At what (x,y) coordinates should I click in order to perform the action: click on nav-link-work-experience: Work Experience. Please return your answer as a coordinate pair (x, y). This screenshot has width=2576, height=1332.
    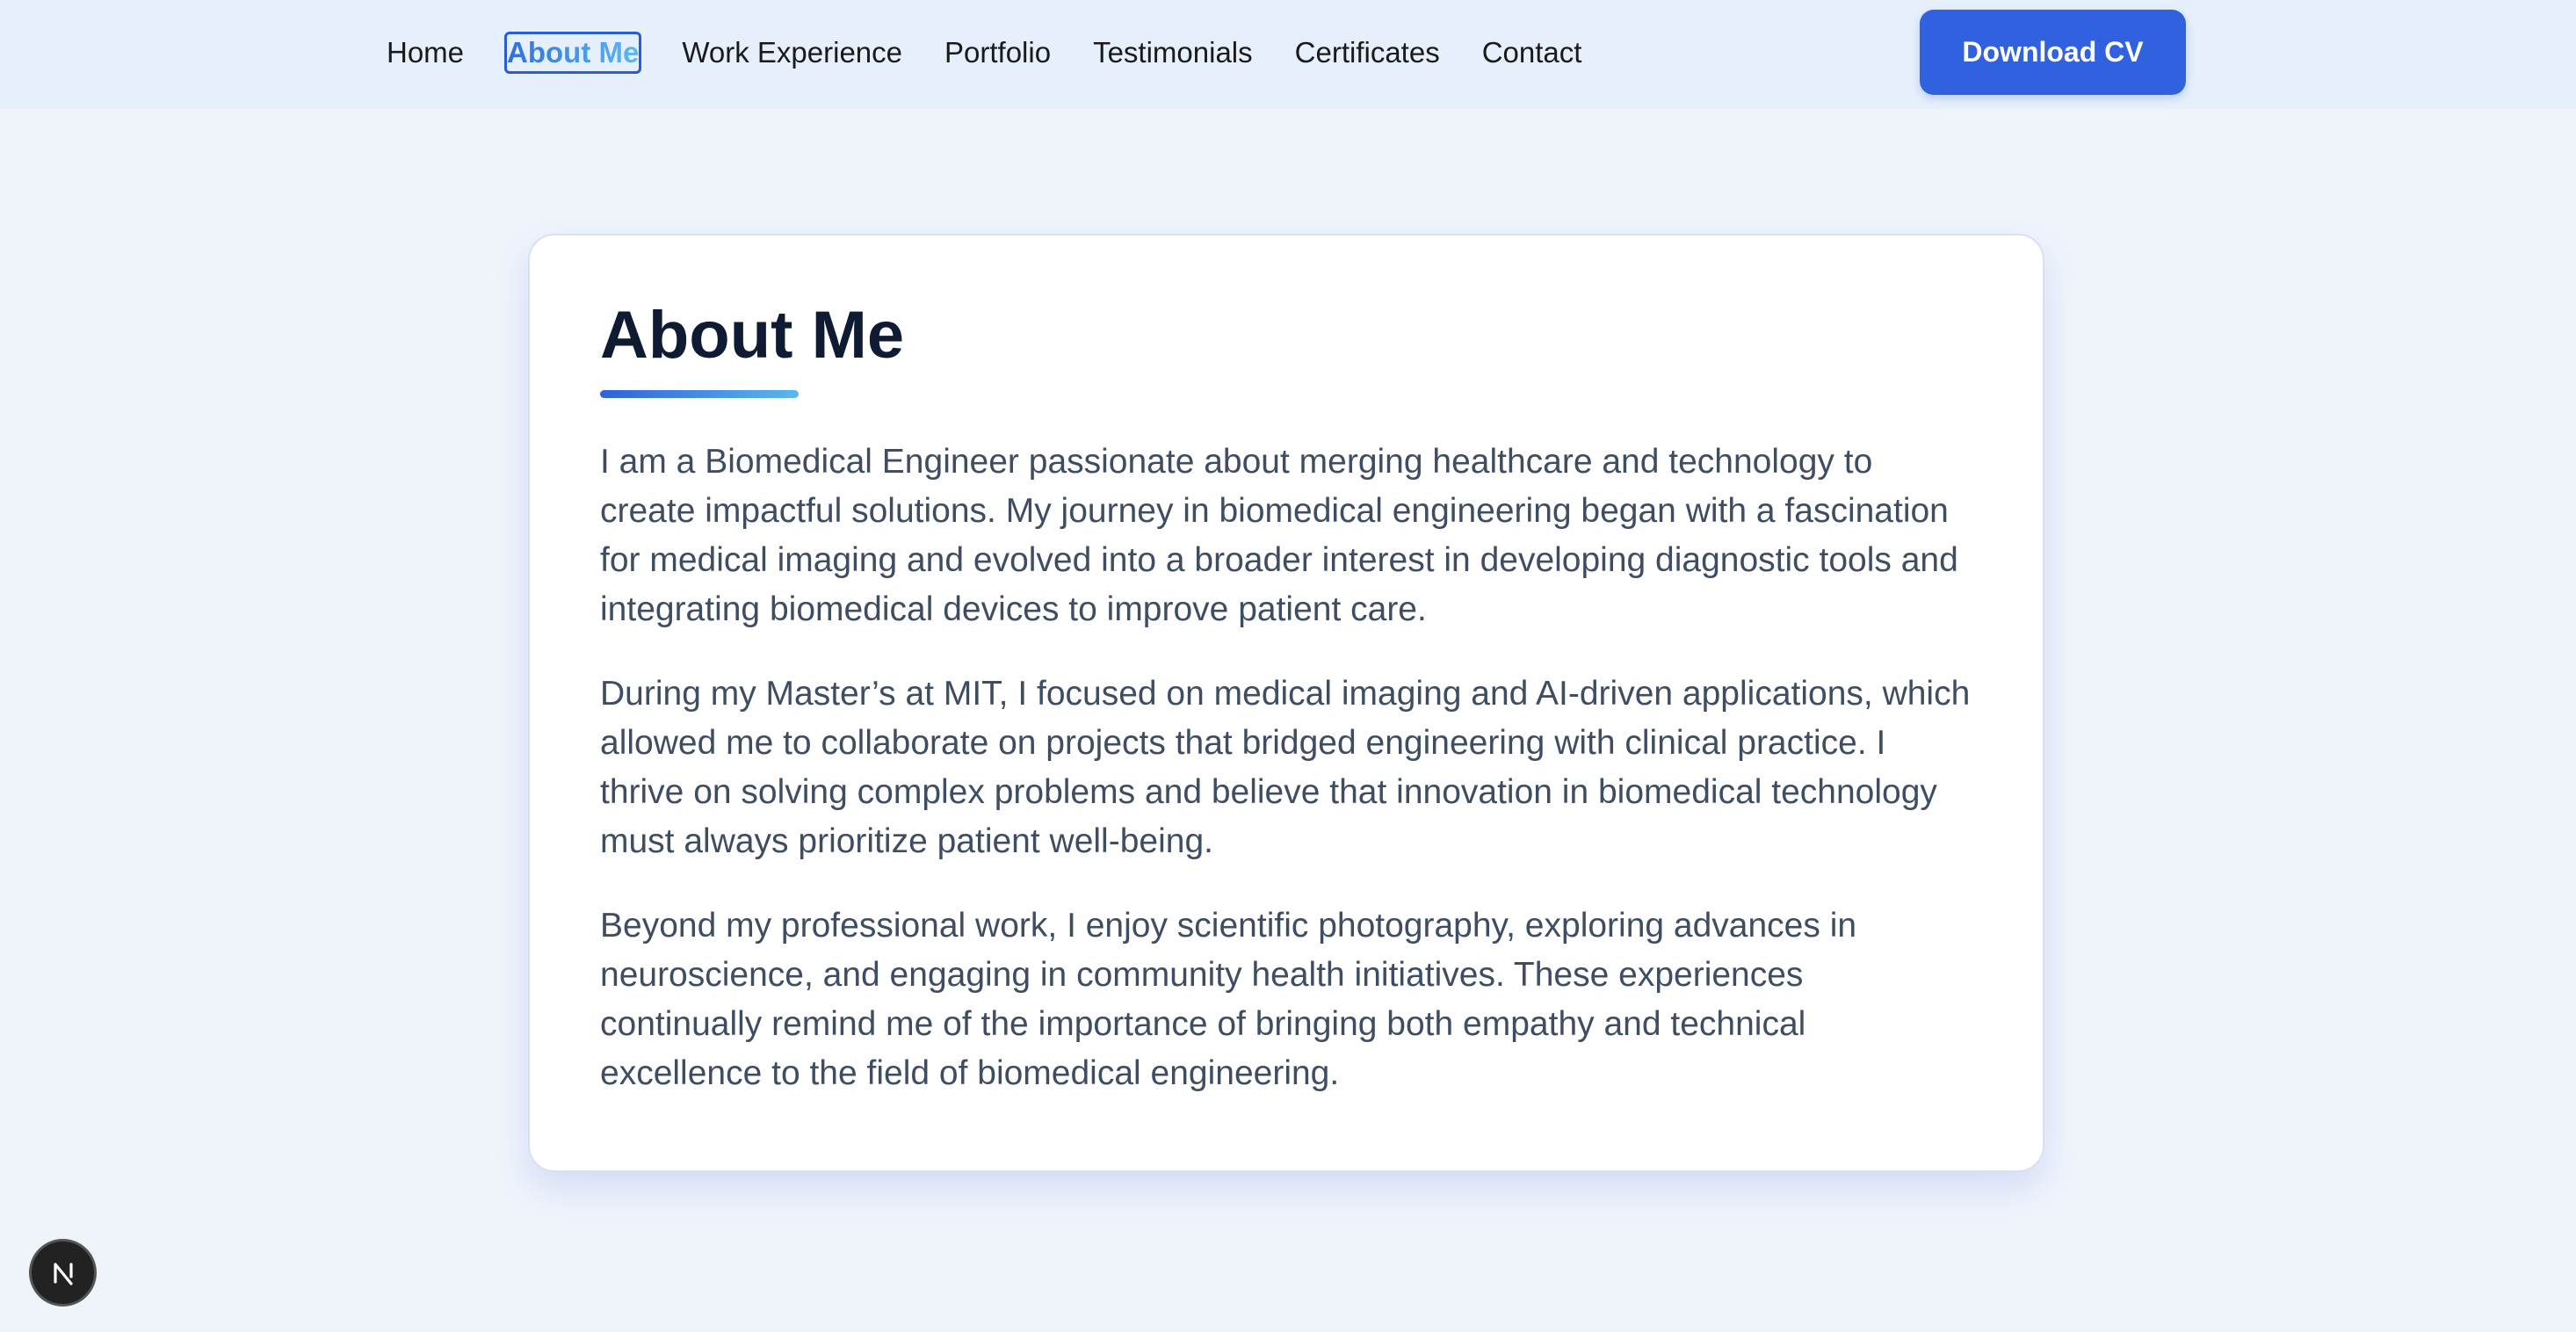
    Looking at the image, I should click on (792, 52).